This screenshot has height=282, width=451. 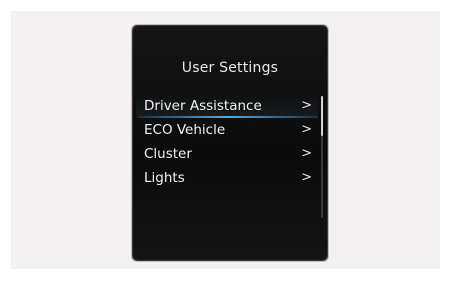 I want to click on menu-item-driver-assistance: Driver Assistance >, so click(x=227, y=106).